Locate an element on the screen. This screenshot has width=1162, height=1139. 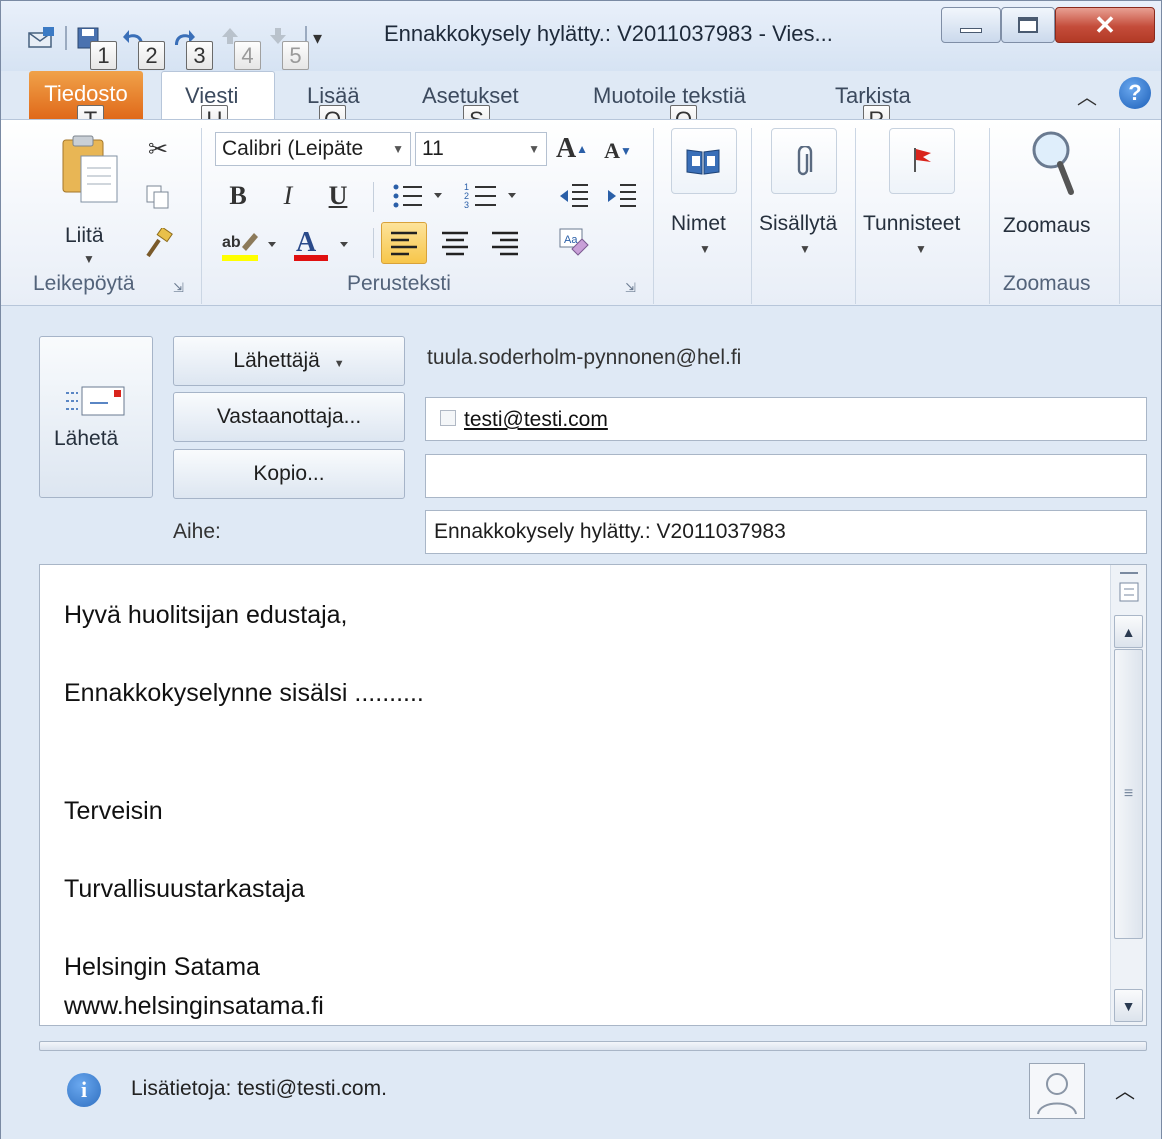
font-color-button: A is located at coordinates (324, 244).